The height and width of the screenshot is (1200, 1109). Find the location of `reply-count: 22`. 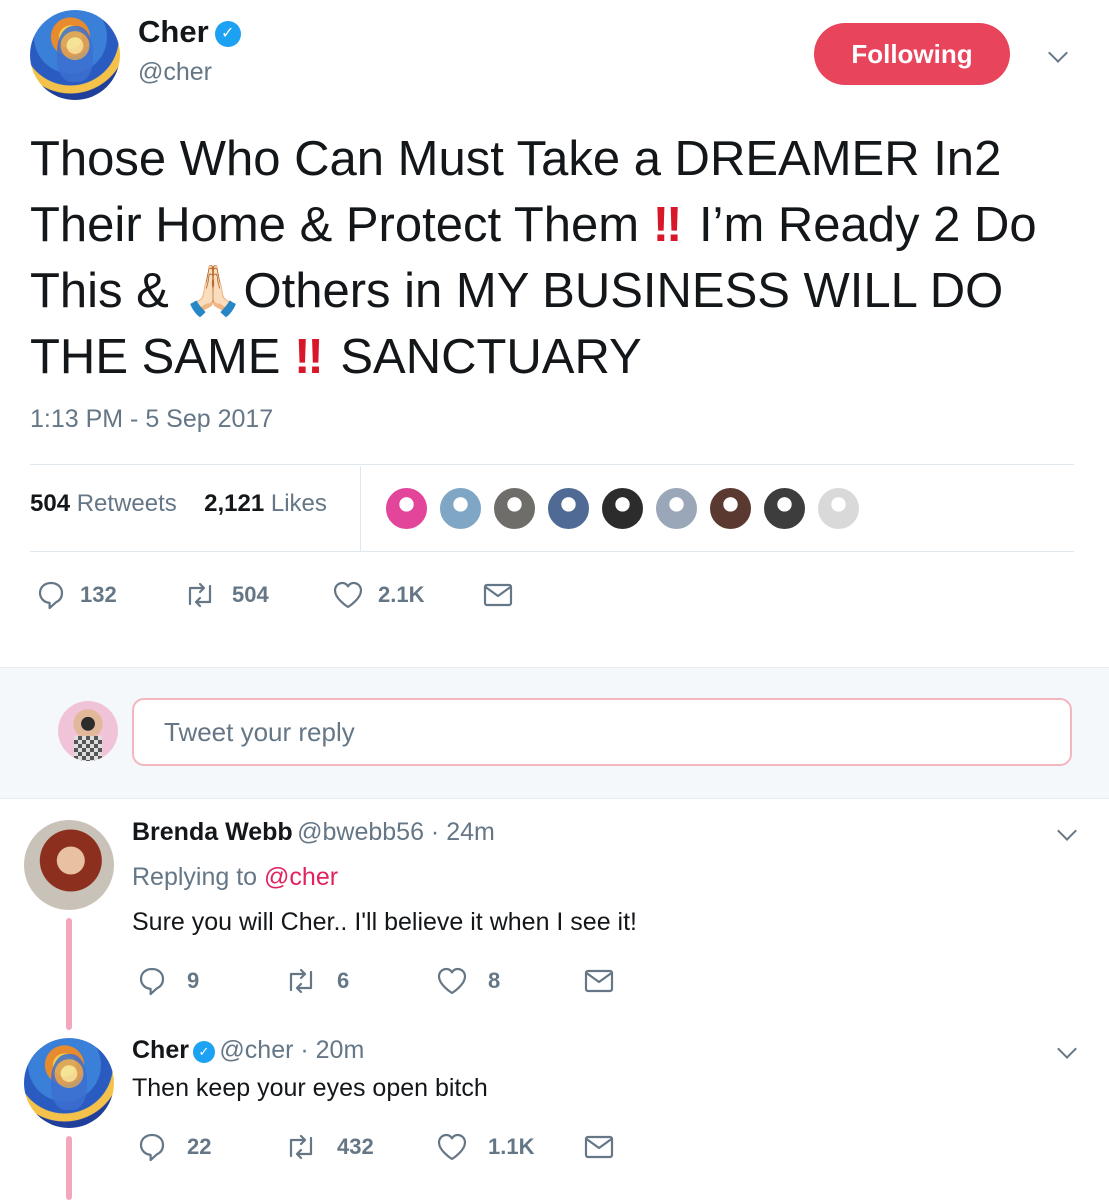

reply-count: 22 is located at coordinates (199, 1146).